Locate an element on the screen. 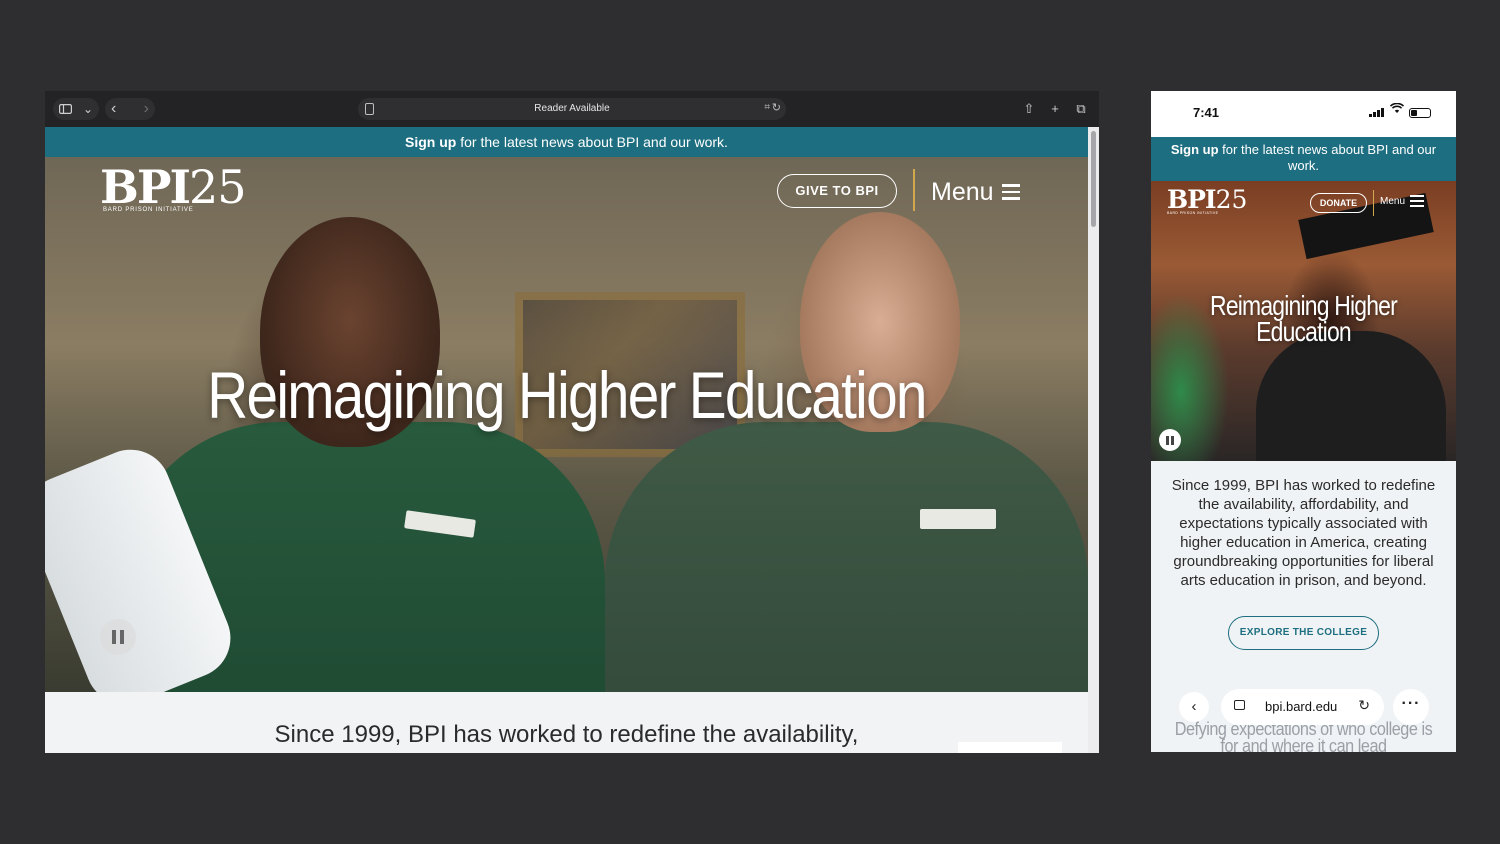  wifi-icon is located at coordinates (1397, 109).